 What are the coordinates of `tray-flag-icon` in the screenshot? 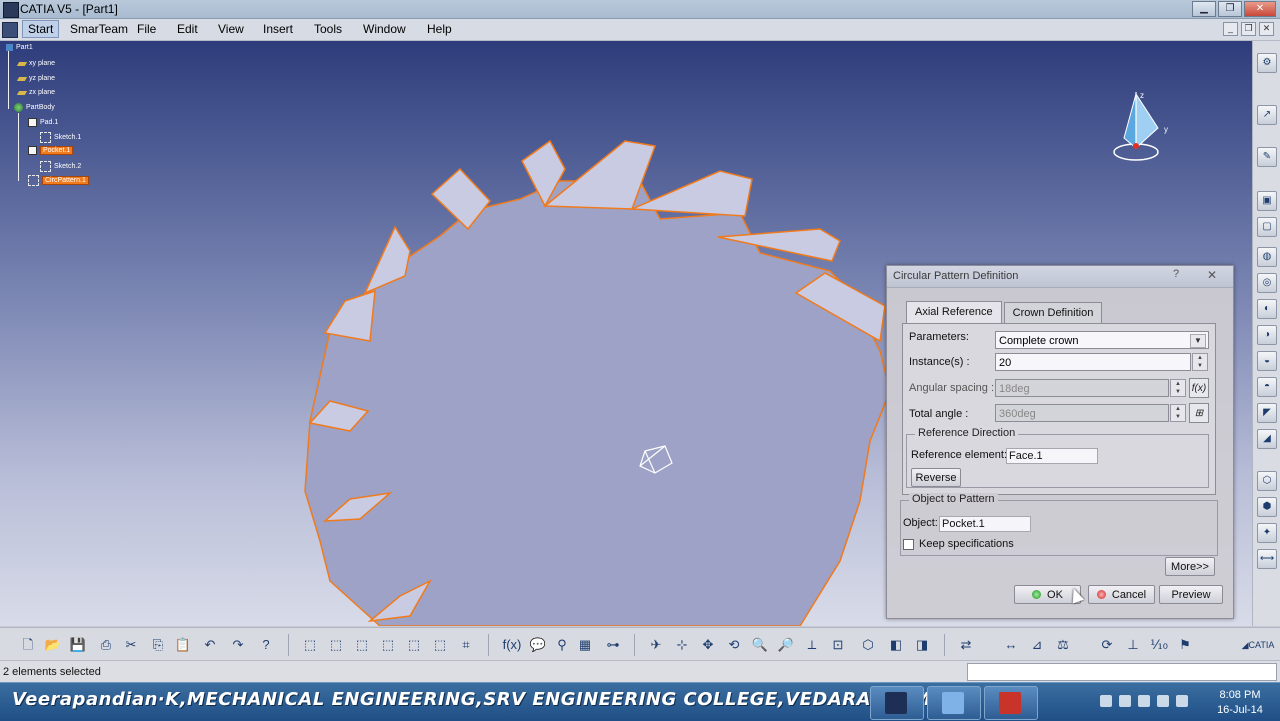 It's located at (1125, 701).